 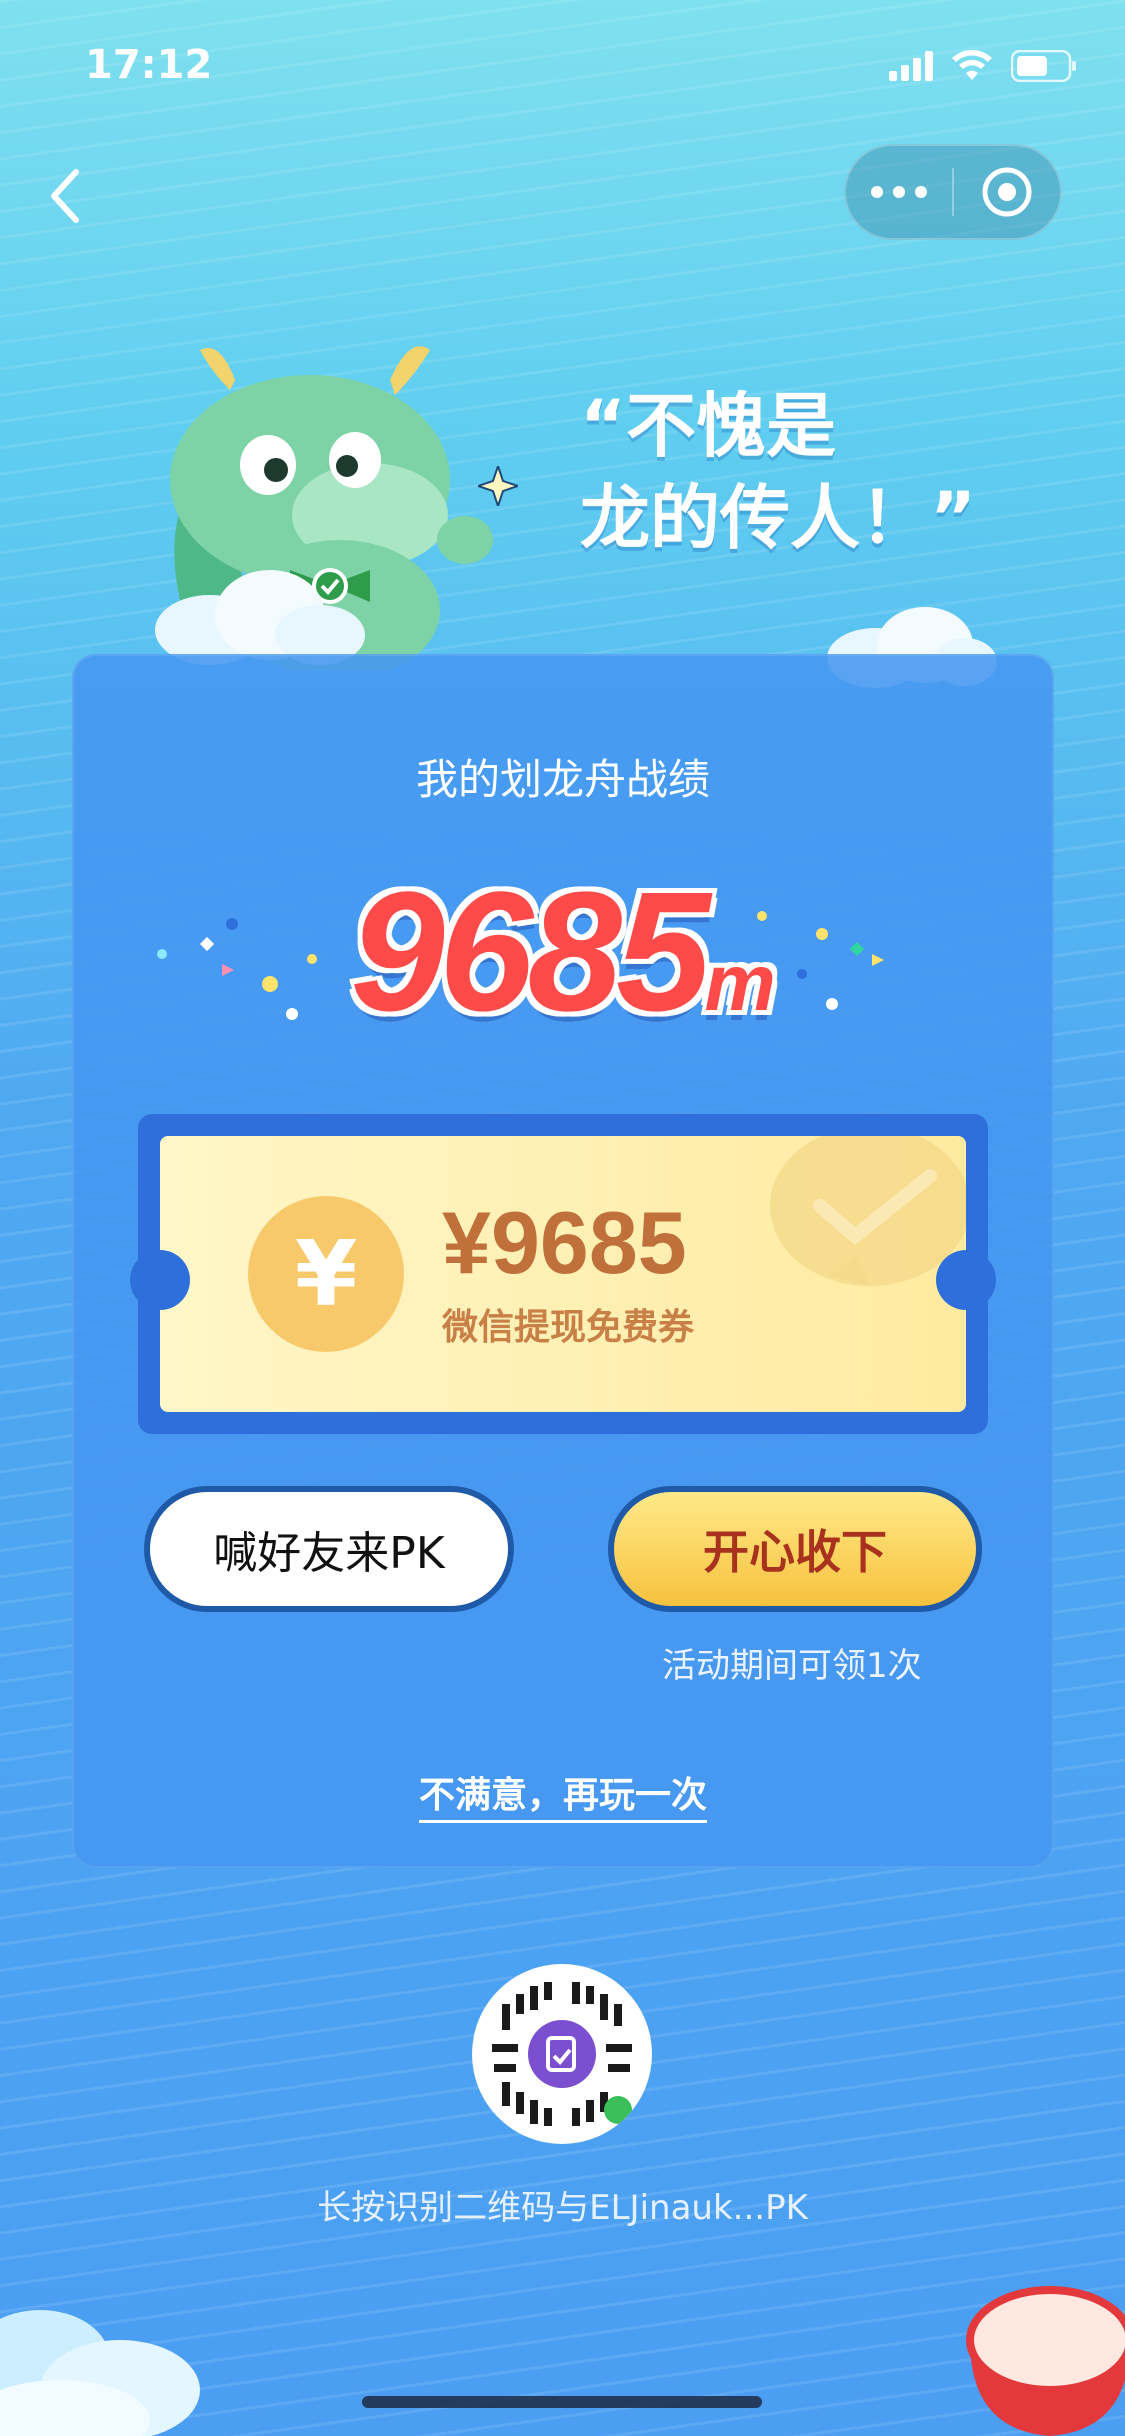 What do you see at coordinates (953, 192) in the screenshot?
I see `miniprogram-capsule` at bounding box center [953, 192].